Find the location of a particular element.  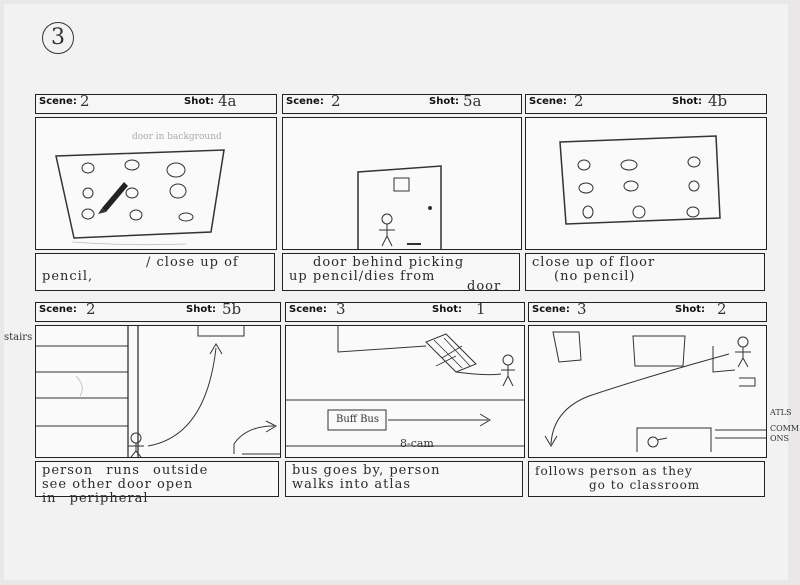

shot-number: 2 is located at coordinates (722, 309).